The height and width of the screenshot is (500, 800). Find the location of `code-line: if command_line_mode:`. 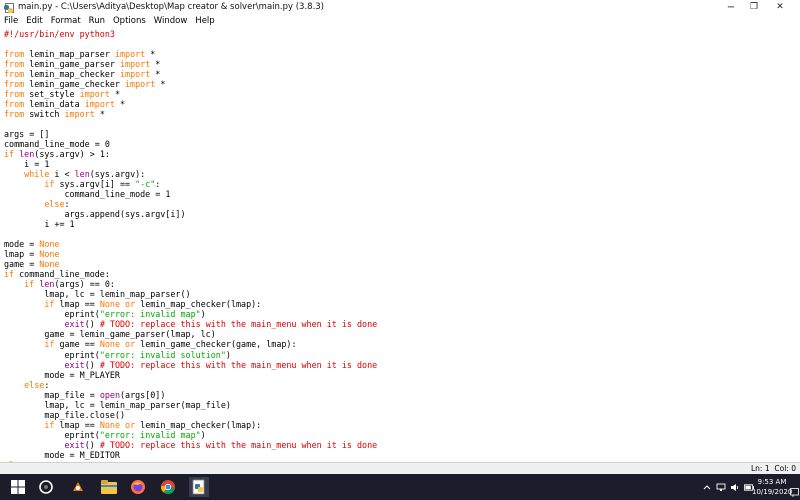

code-line: if command_line_mode: is located at coordinates (190, 274).